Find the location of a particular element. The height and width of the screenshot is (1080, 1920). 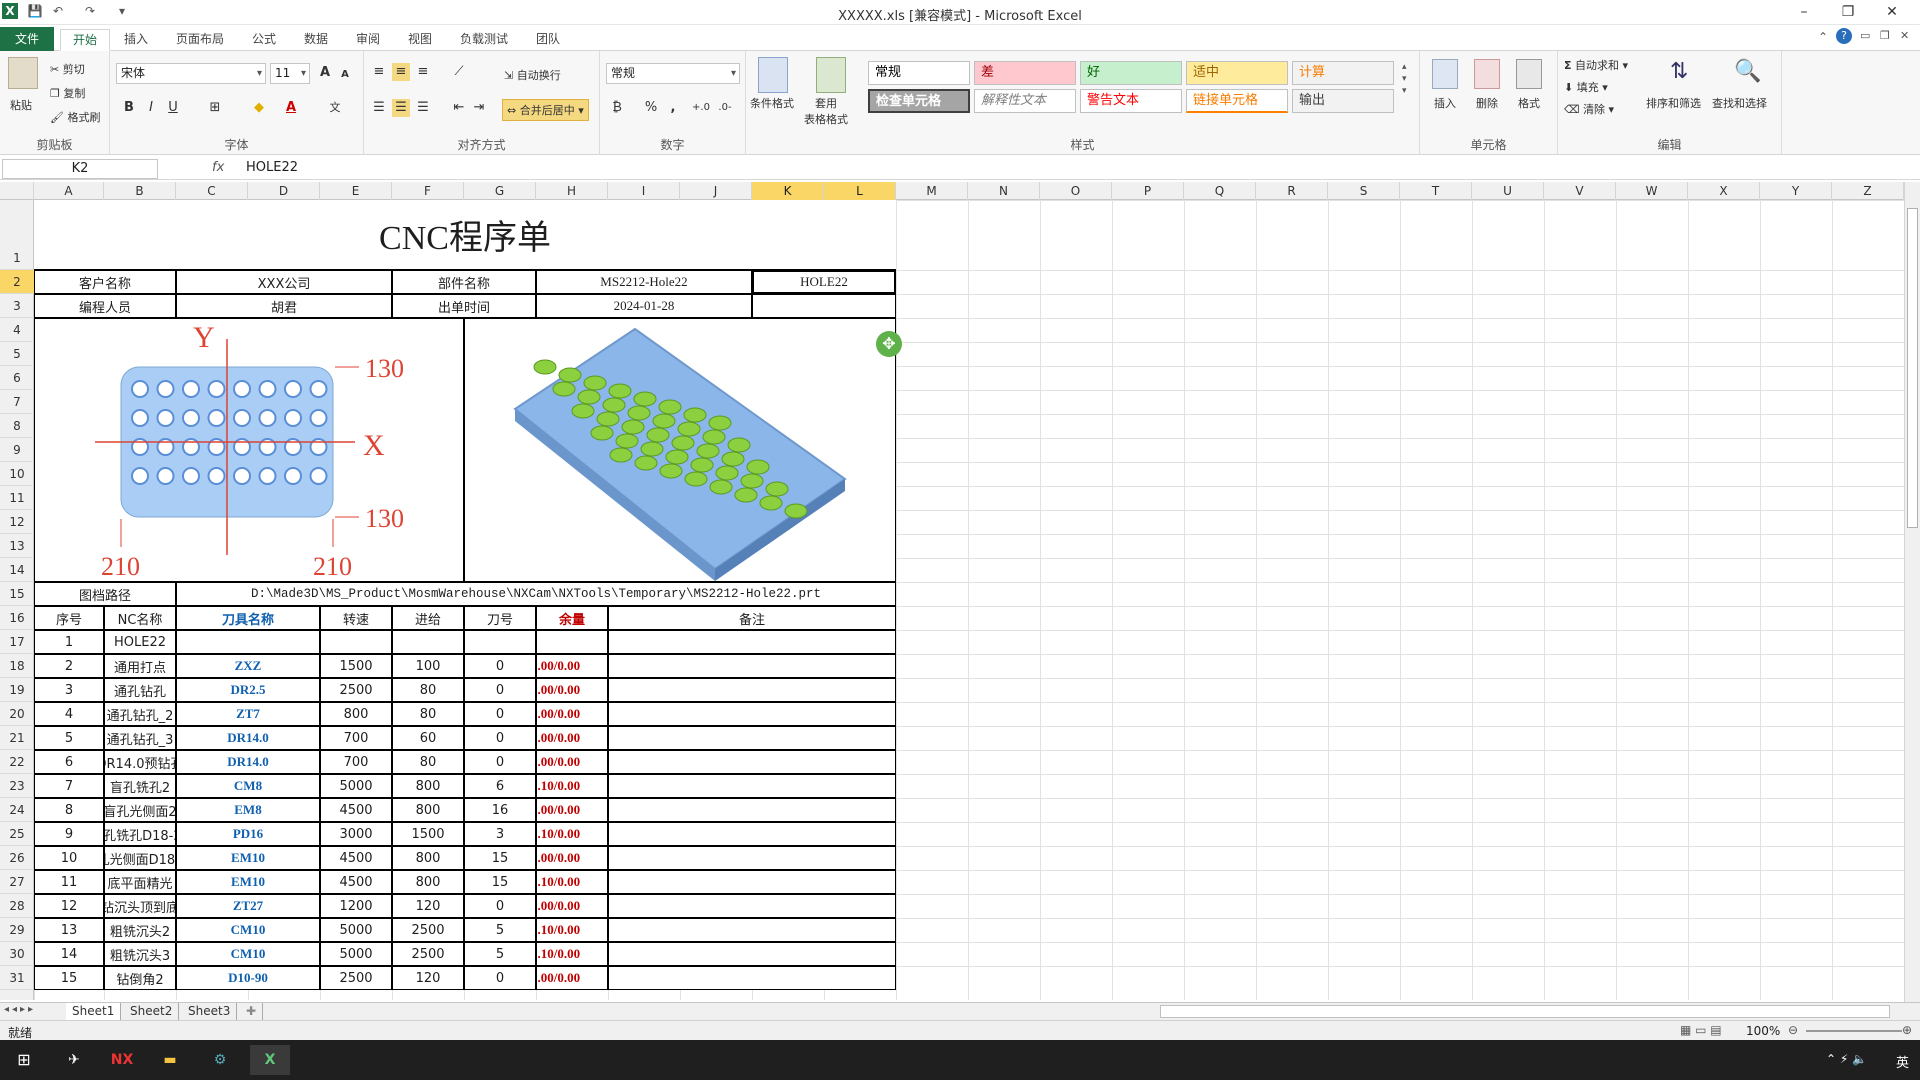

column-header-R: R is located at coordinates (1292, 191).